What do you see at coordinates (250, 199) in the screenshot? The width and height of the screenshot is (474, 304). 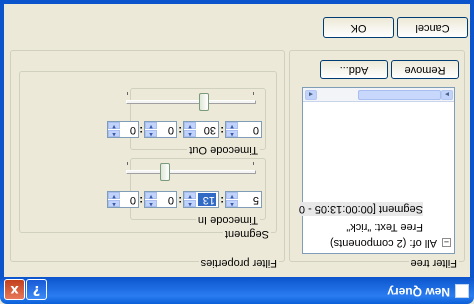 I see `spinner-value: 5` at bounding box center [250, 199].